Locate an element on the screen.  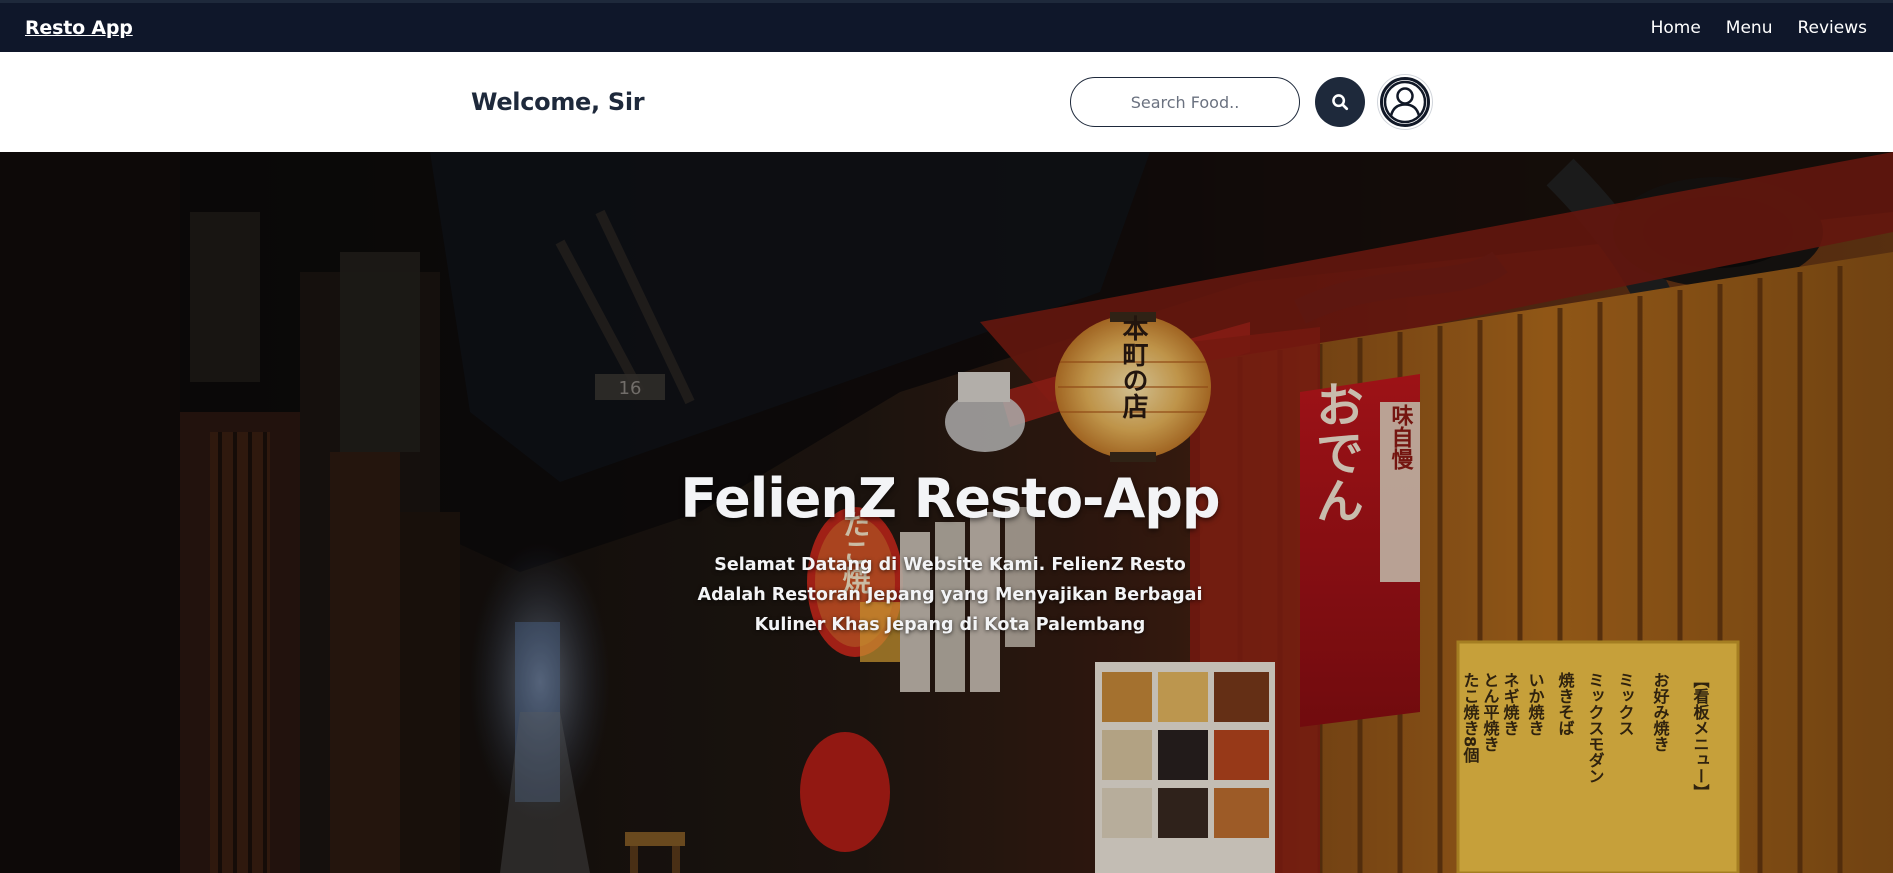
hero-title: FelienZ Resto-App is located at coordinates (950, 498).